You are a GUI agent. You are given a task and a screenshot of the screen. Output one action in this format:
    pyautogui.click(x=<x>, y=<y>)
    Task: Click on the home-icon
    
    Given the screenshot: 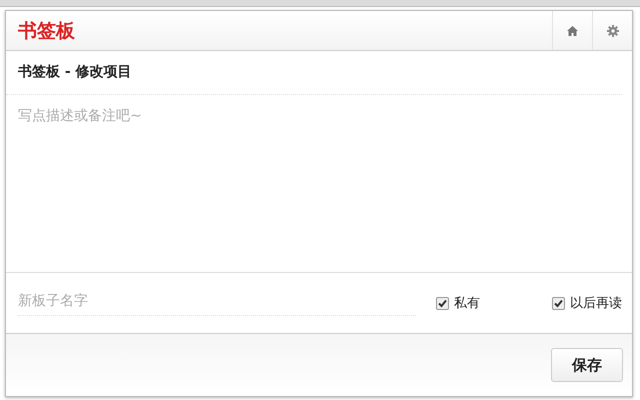 What is the action you would take?
    pyautogui.click(x=572, y=31)
    